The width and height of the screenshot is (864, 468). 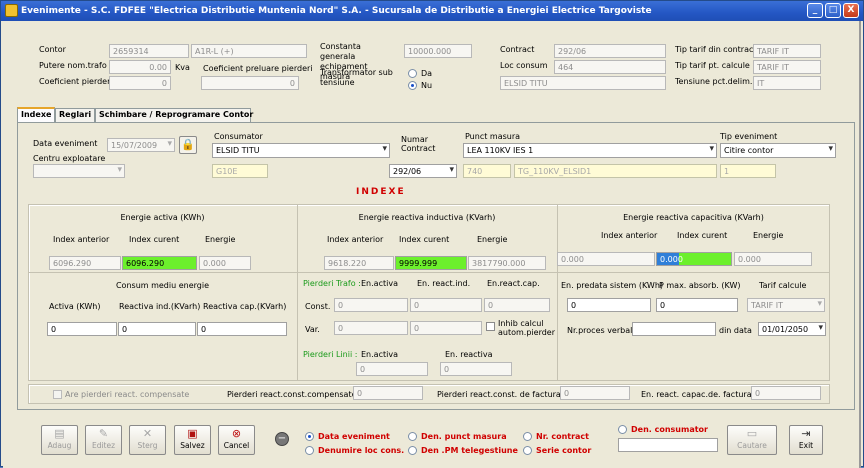 What do you see at coordinates (752, 433) in the screenshot?
I see `search-icon: ▭` at bounding box center [752, 433].